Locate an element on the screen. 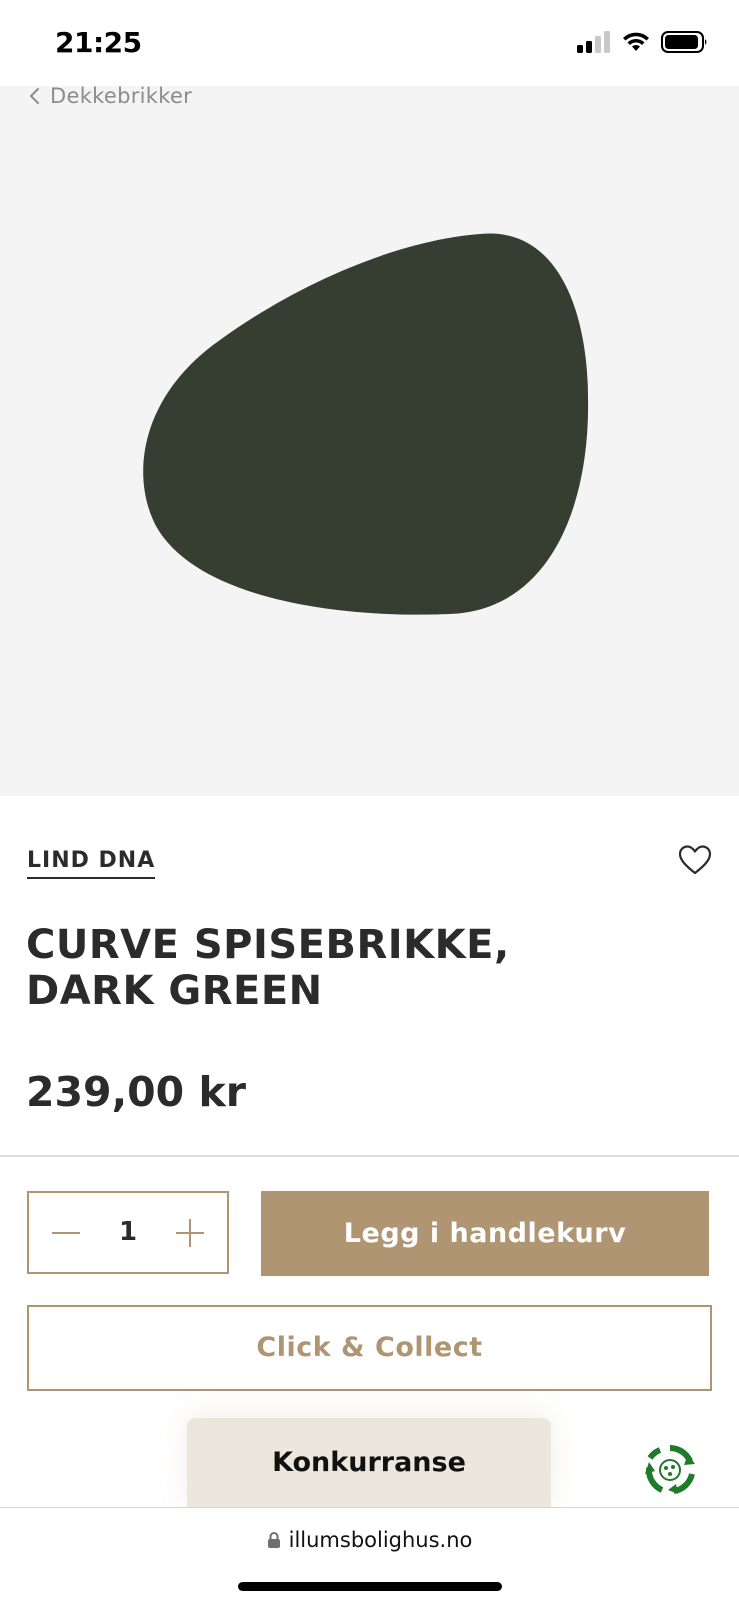  contest-button: Konkurranse is located at coordinates (369, 1463).